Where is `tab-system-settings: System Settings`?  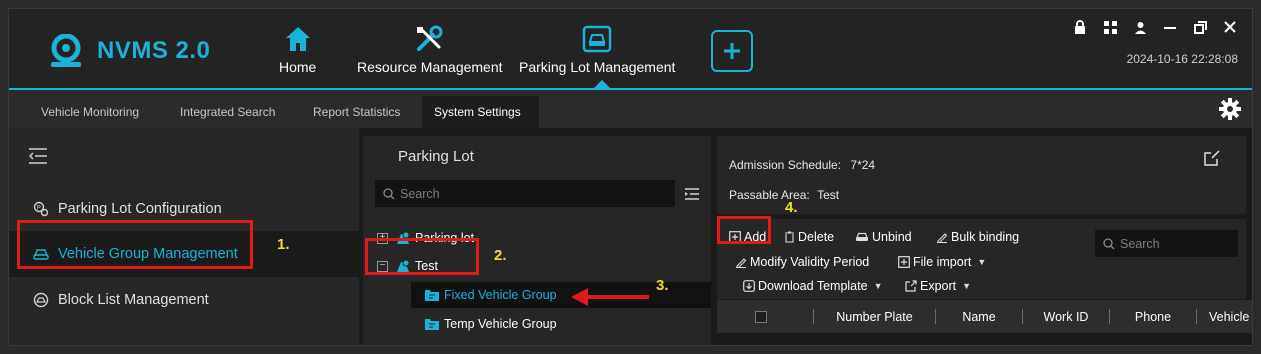 tab-system-settings: System Settings is located at coordinates (480, 112).